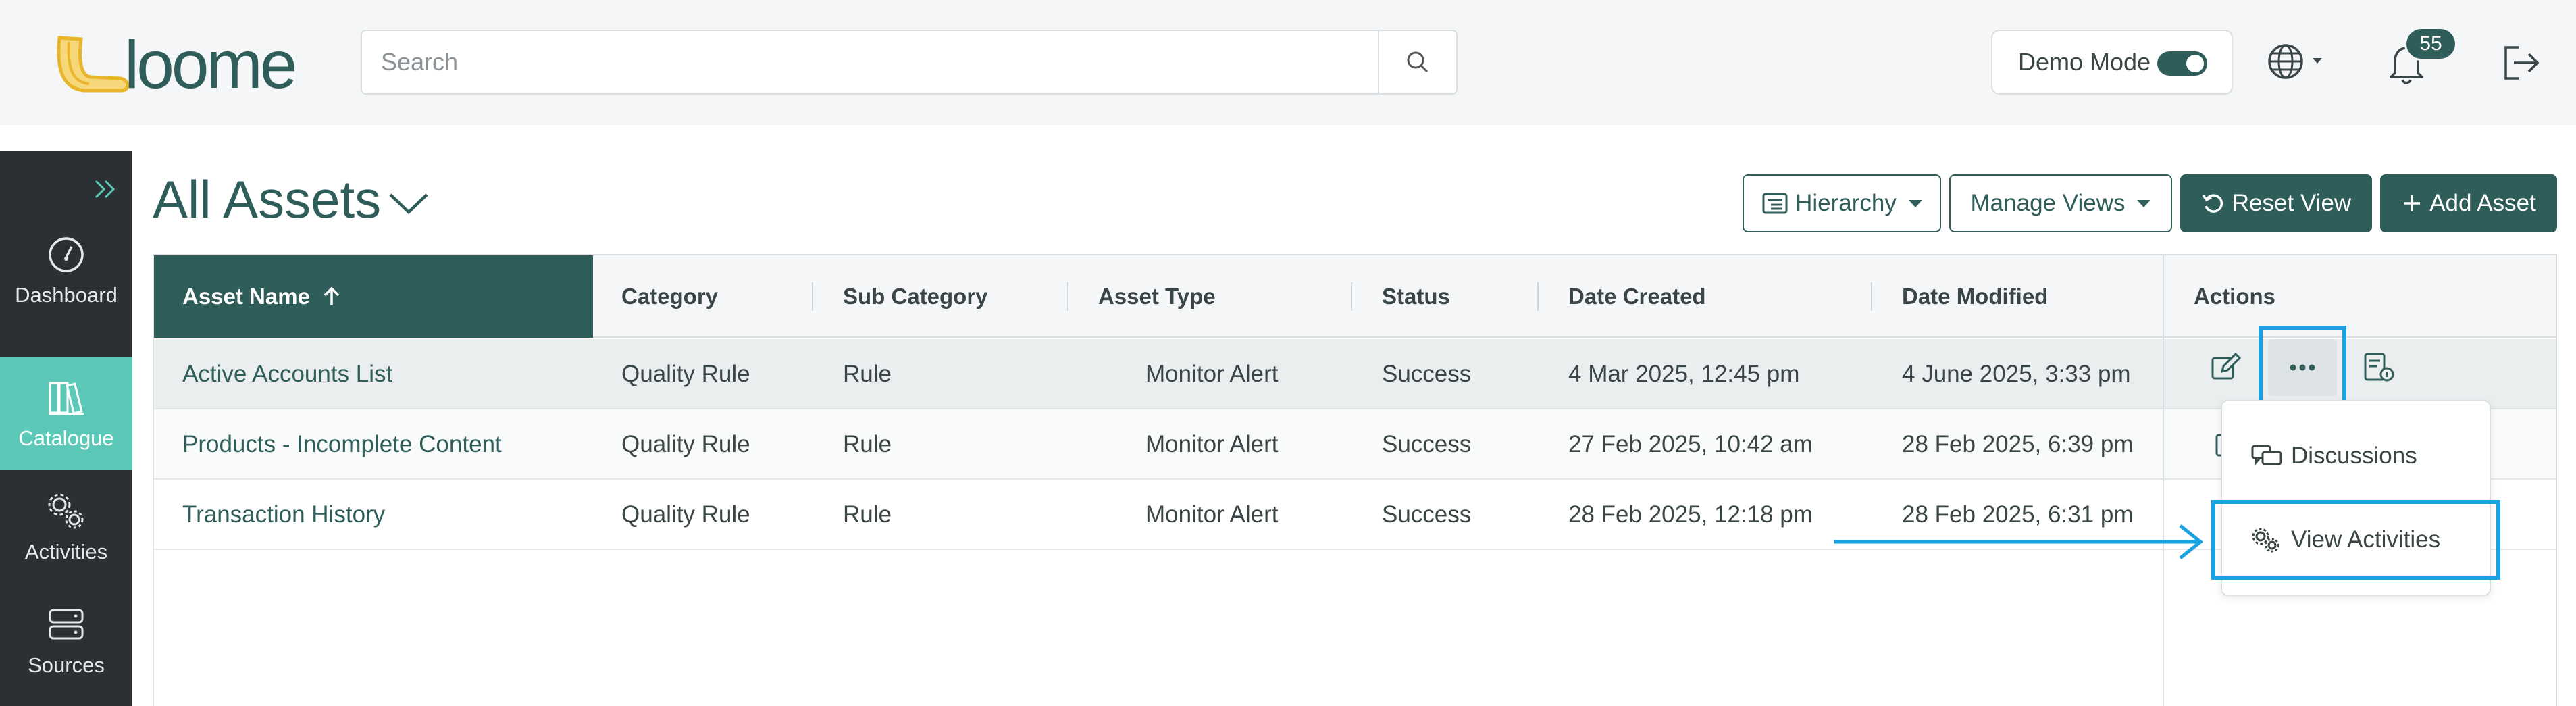 The width and height of the screenshot is (2576, 706). I want to click on globe-icon, so click(2298, 61).